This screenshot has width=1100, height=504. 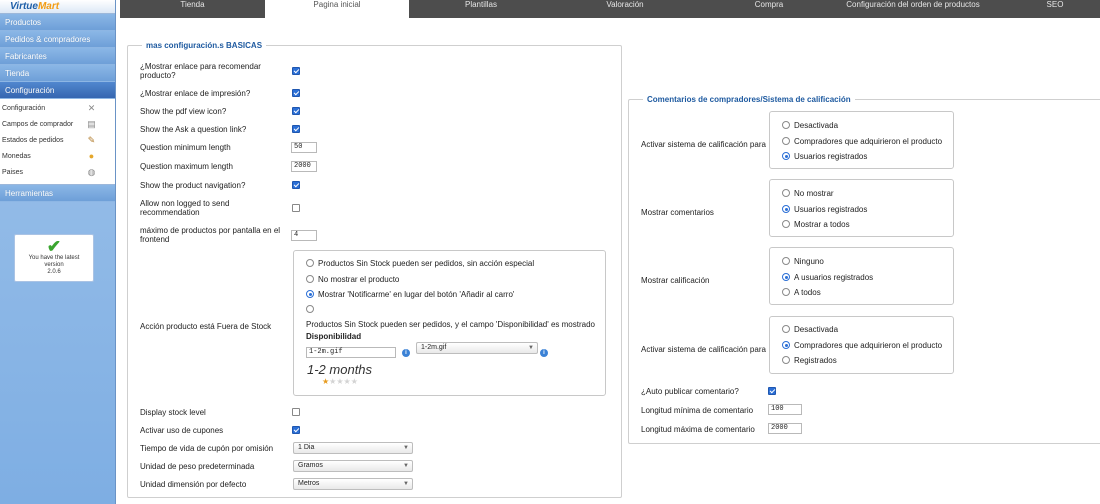 I want to click on min-comment-length-input: 100, so click(x=785, y=409).